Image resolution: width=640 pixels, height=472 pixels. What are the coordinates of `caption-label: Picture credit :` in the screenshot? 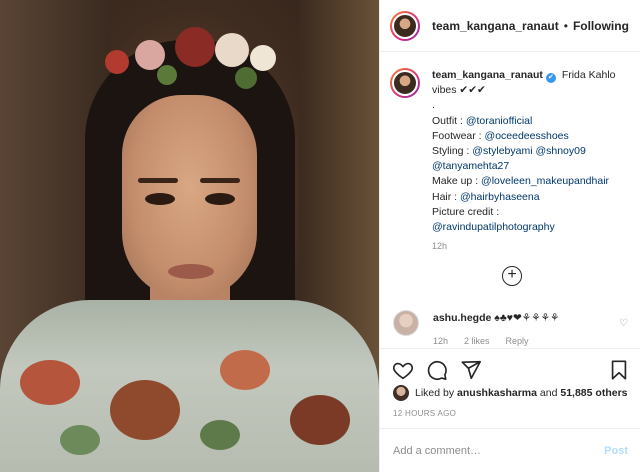 It's located at (466, 211).